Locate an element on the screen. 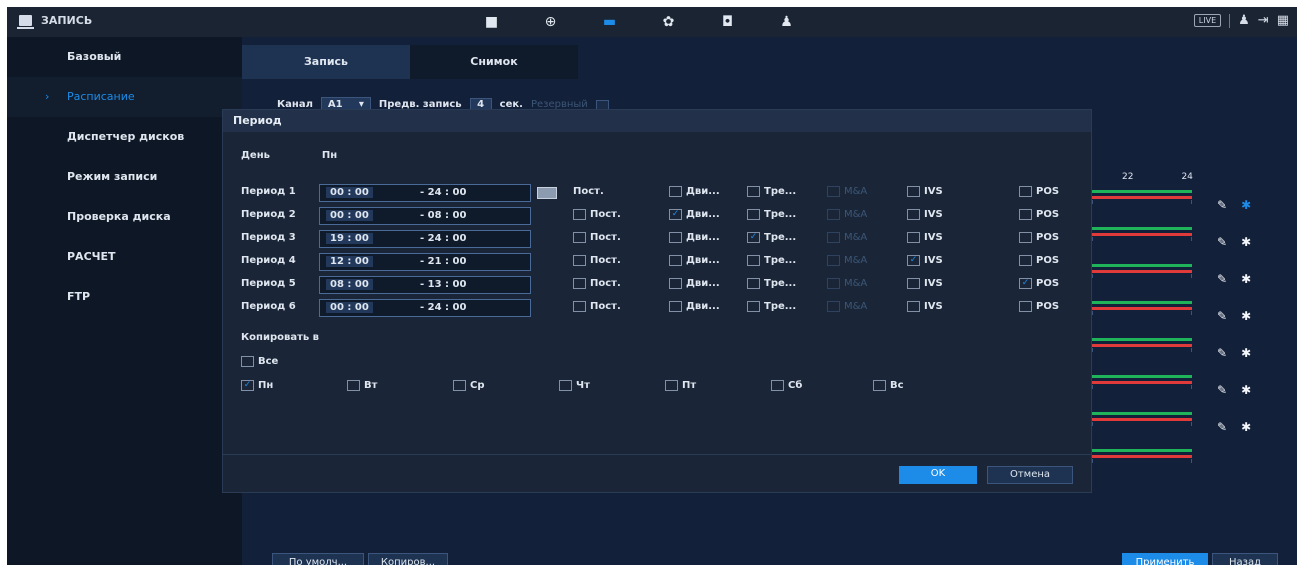  end-time: - 08 : 00 is located at coordinates (443, 215).